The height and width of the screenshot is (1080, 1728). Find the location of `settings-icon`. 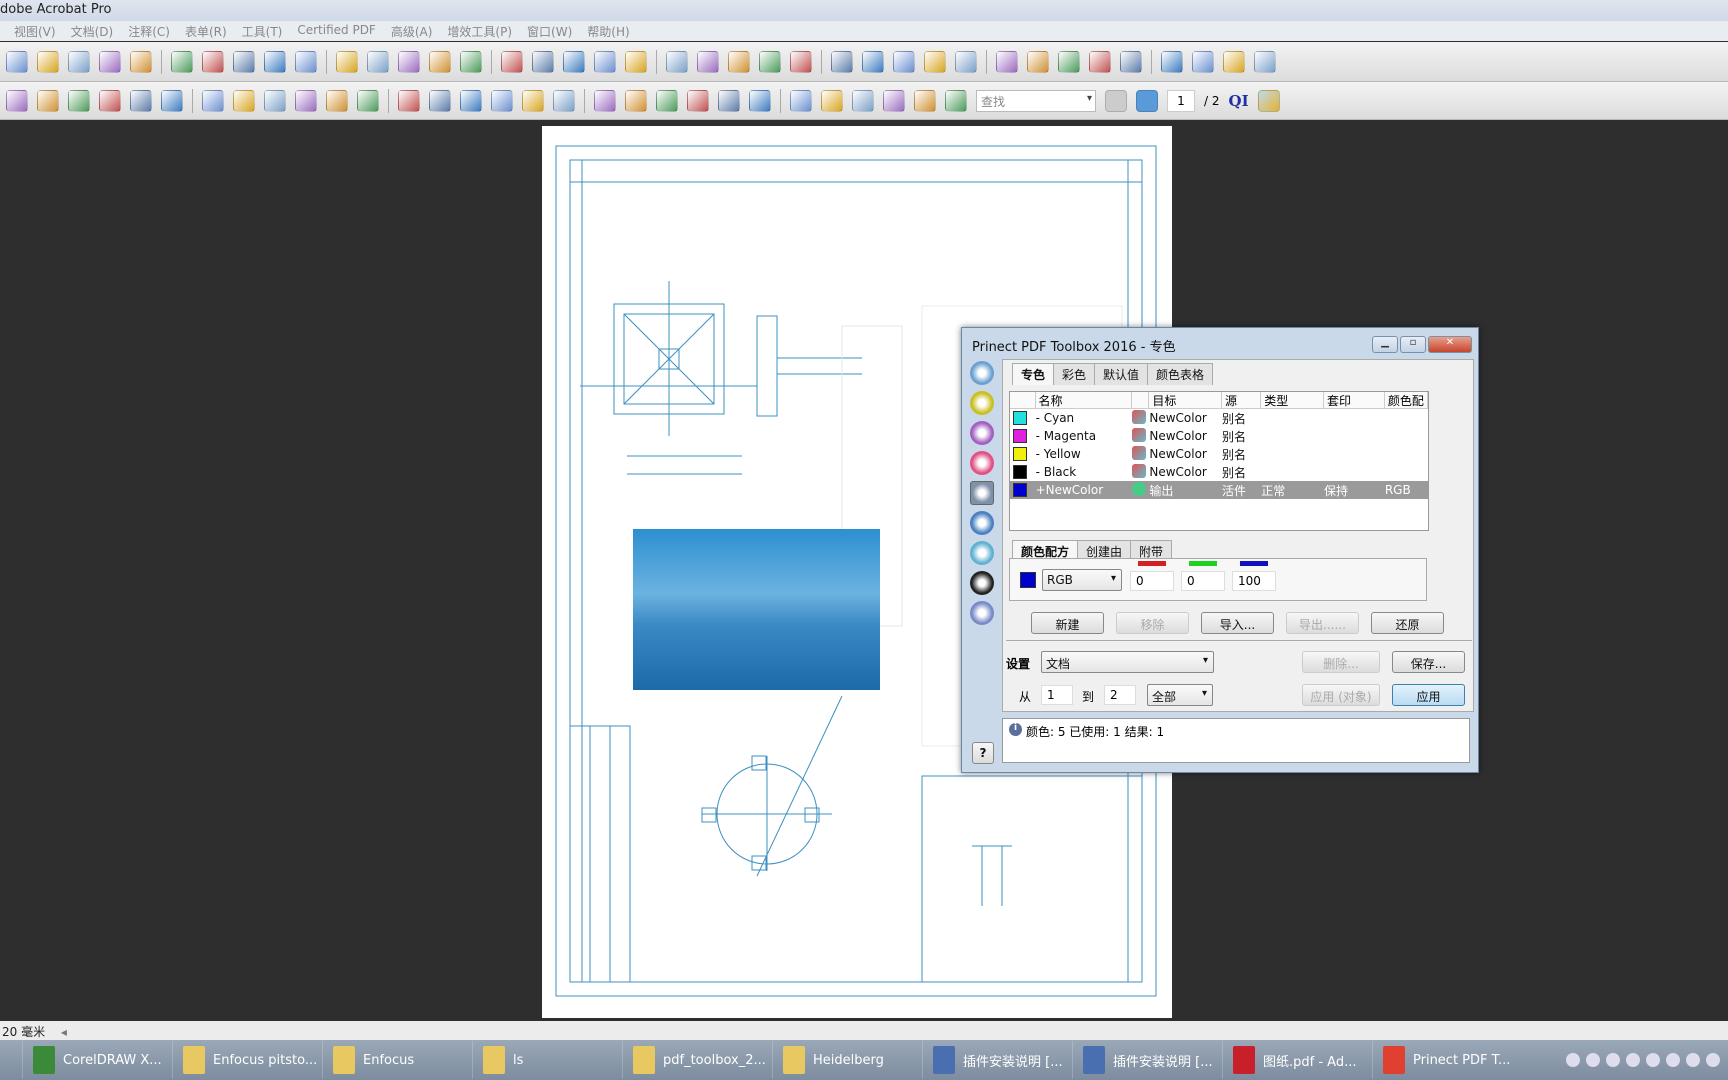

settings-icon is located at coordinates (378, 61).